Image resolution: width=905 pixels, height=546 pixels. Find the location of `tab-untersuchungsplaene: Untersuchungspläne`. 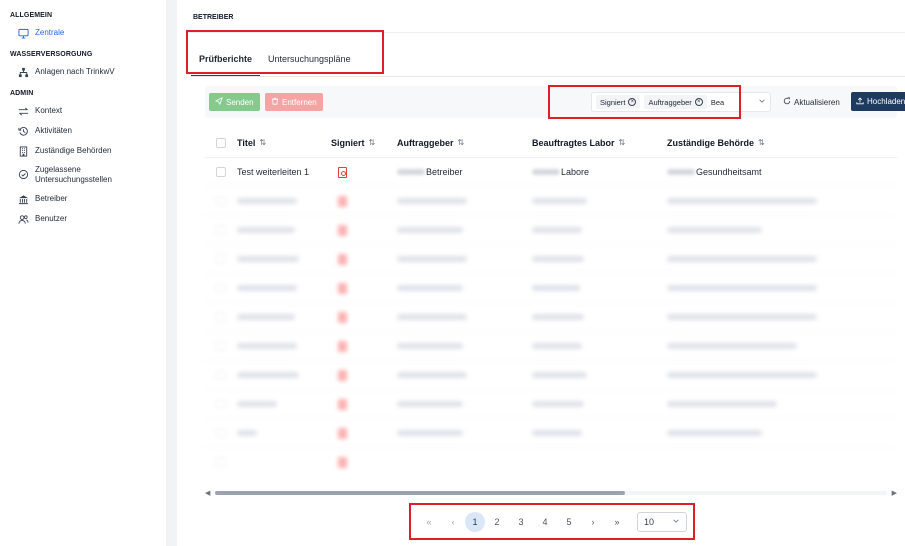

tab-untersuchungsplaene: Untersuchungspläne is located at coordinates (309, 61).